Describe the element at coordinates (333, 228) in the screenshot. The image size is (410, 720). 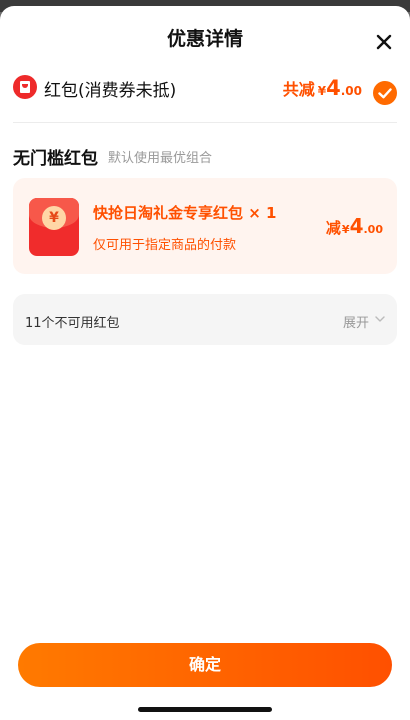
I see `coupon-amount-label: 减` at that location.